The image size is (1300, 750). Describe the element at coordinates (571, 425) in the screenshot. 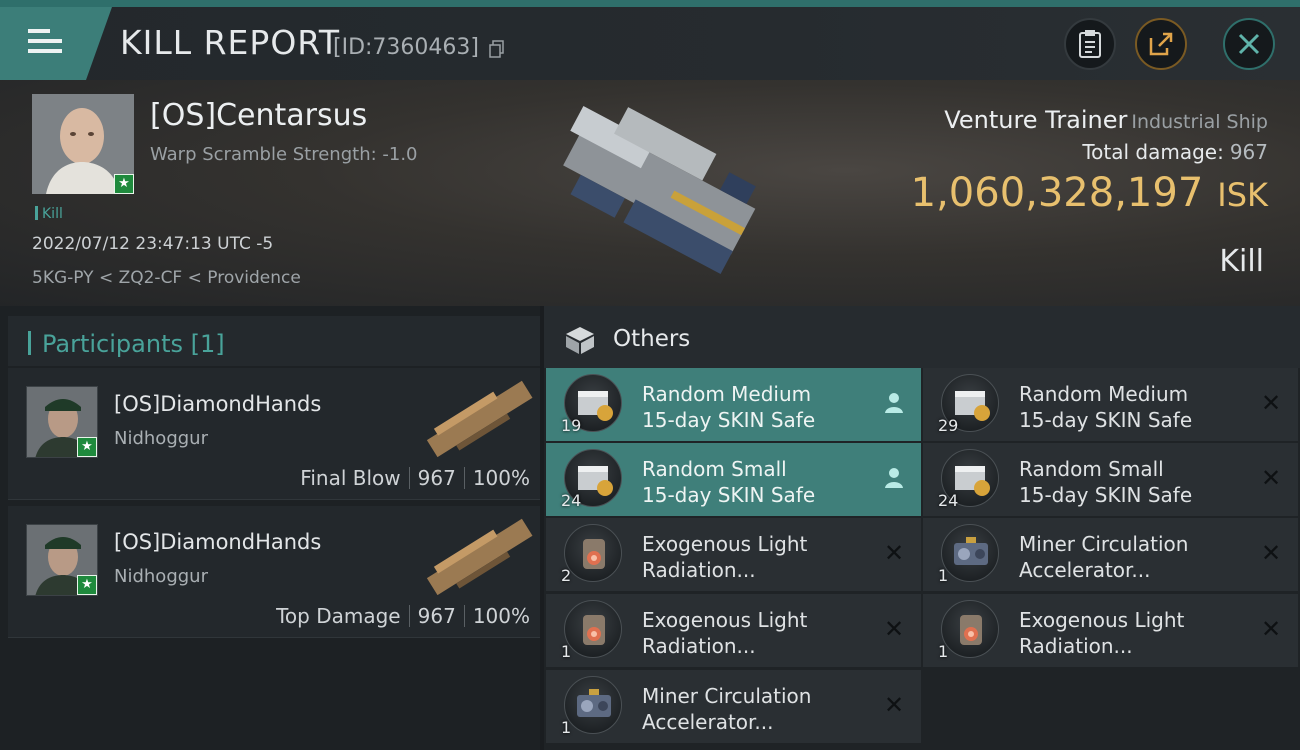

I see `item-quantity: 19` at that location.